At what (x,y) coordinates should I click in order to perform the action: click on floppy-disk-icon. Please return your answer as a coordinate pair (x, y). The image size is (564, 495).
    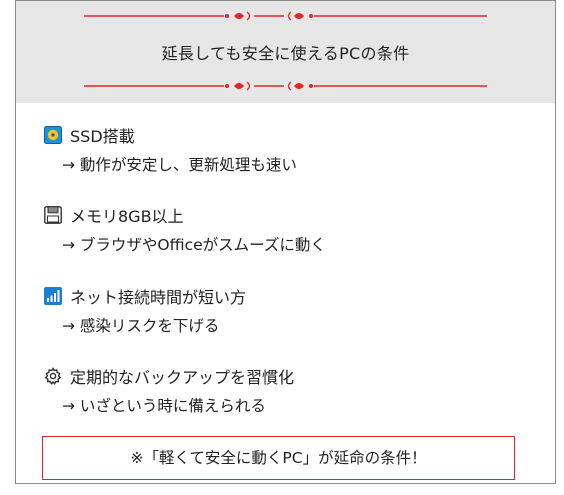
    Looking at the image, I should click on (53, 215).